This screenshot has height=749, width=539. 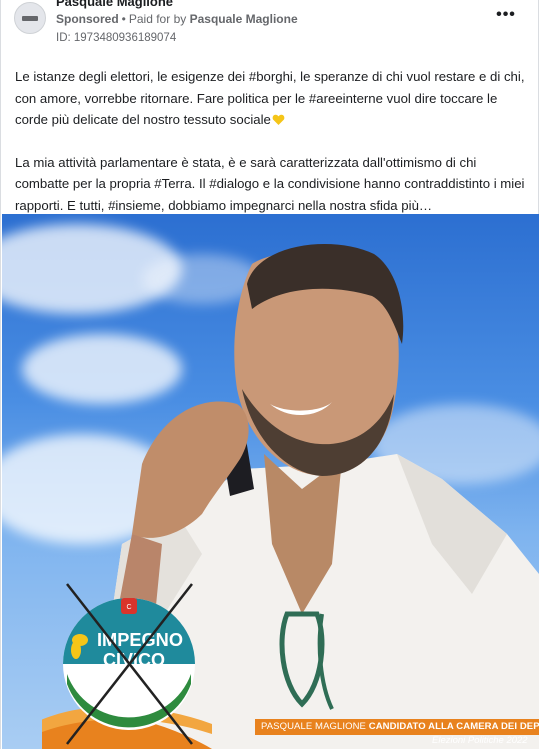 What do you see at coordinates (128, 607) in the screenshot?
I see `svg-text: C` at bounding box center [128, 607].